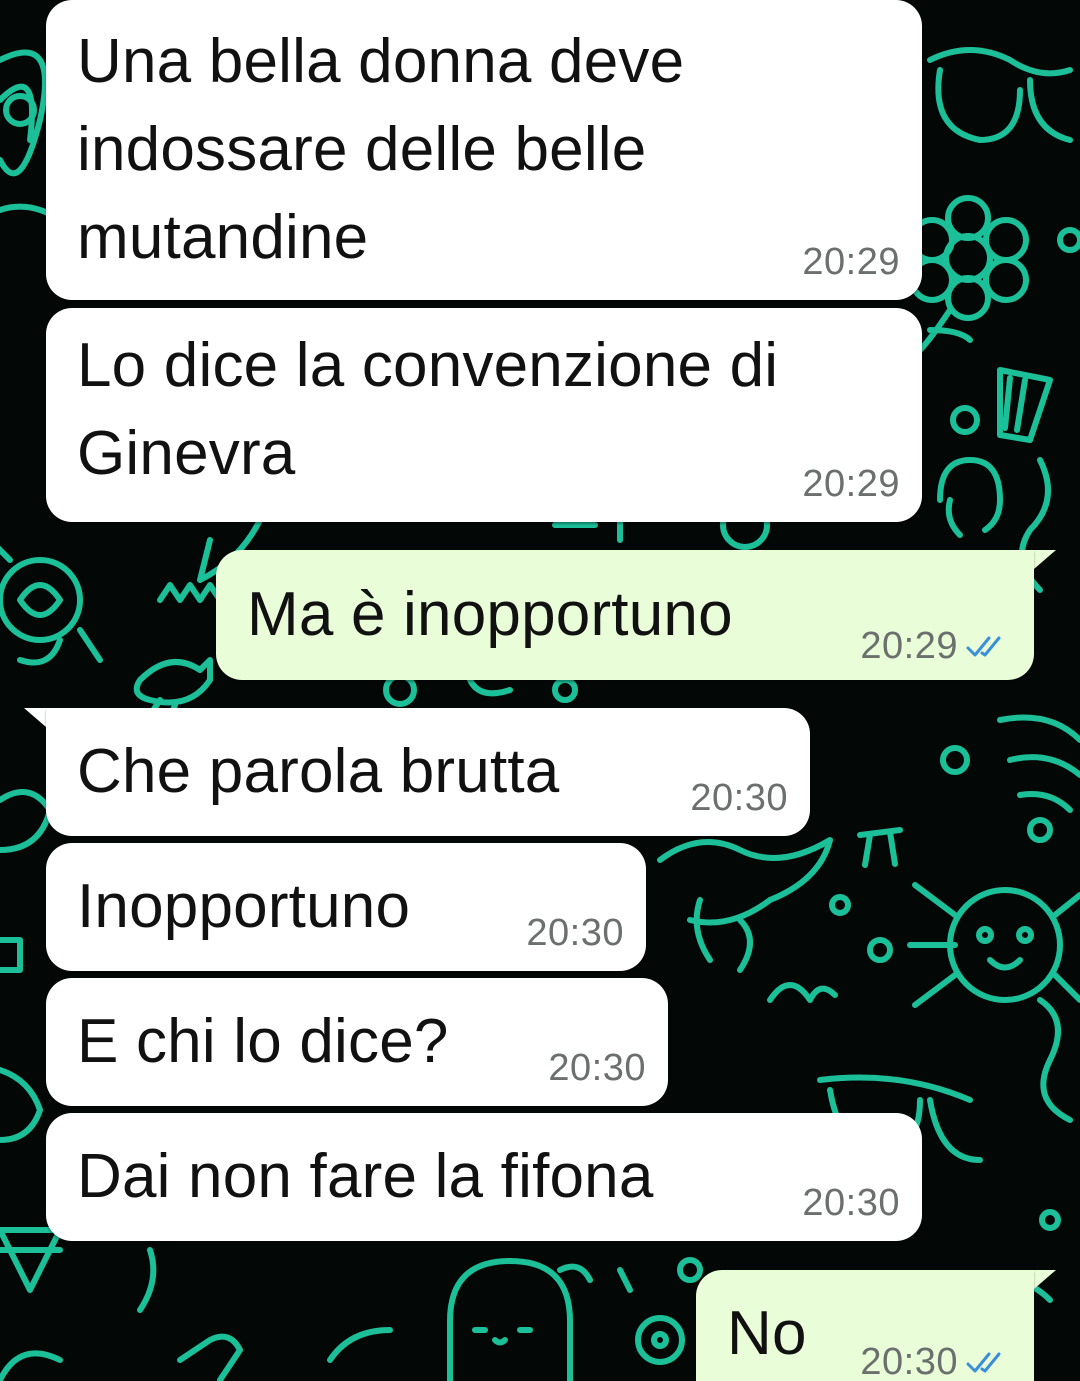  I want to click on rose-doodle, so click(51, 605).